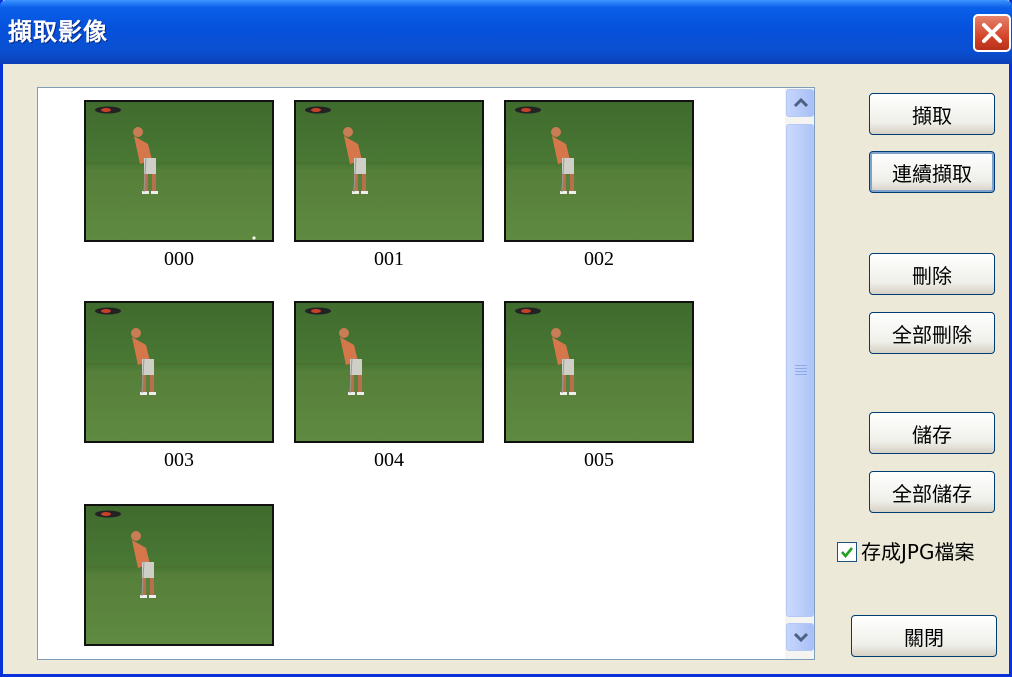 The height and width of the screenshot is (677, 1012). I want to click on thumbnail-item: 003, so click(179, 386).